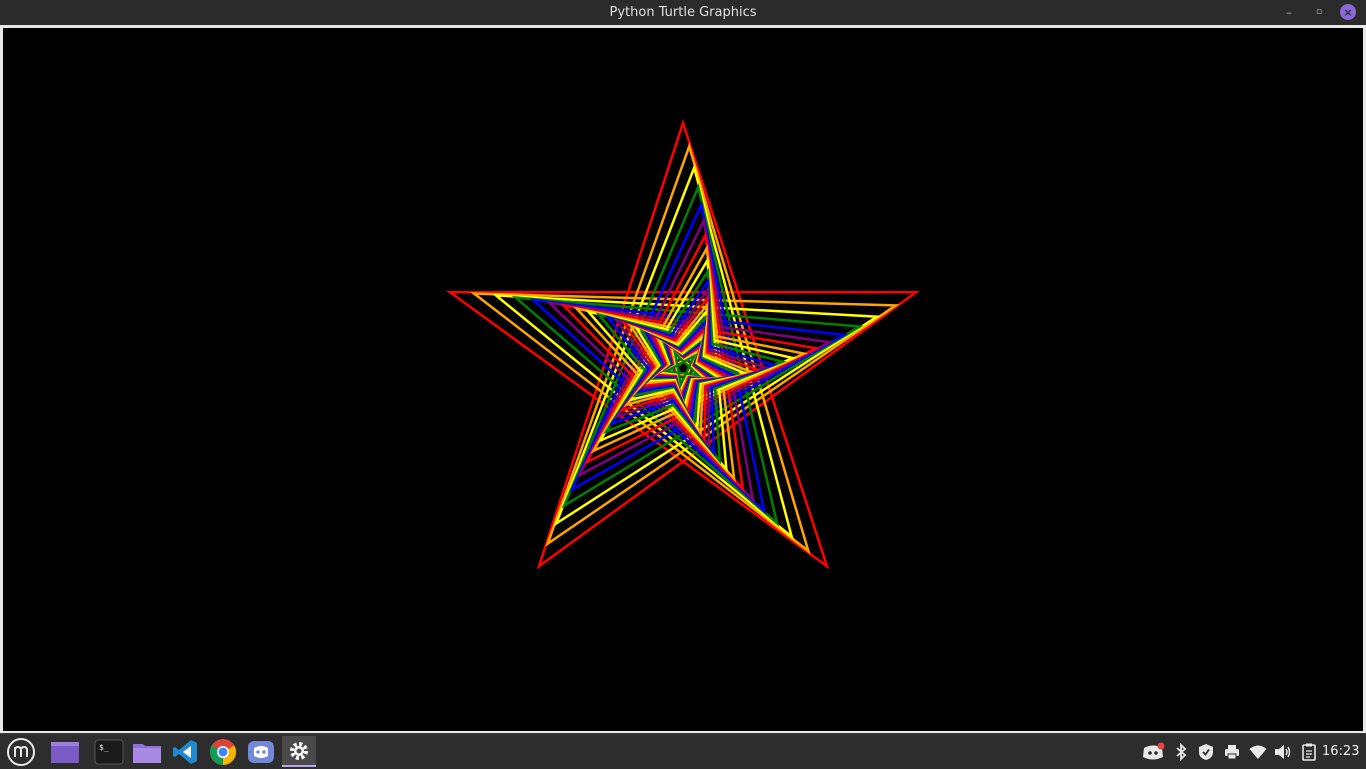 This screenshot has height=769, width=1366. I want to click on tray-discord, so click(1153, 751).